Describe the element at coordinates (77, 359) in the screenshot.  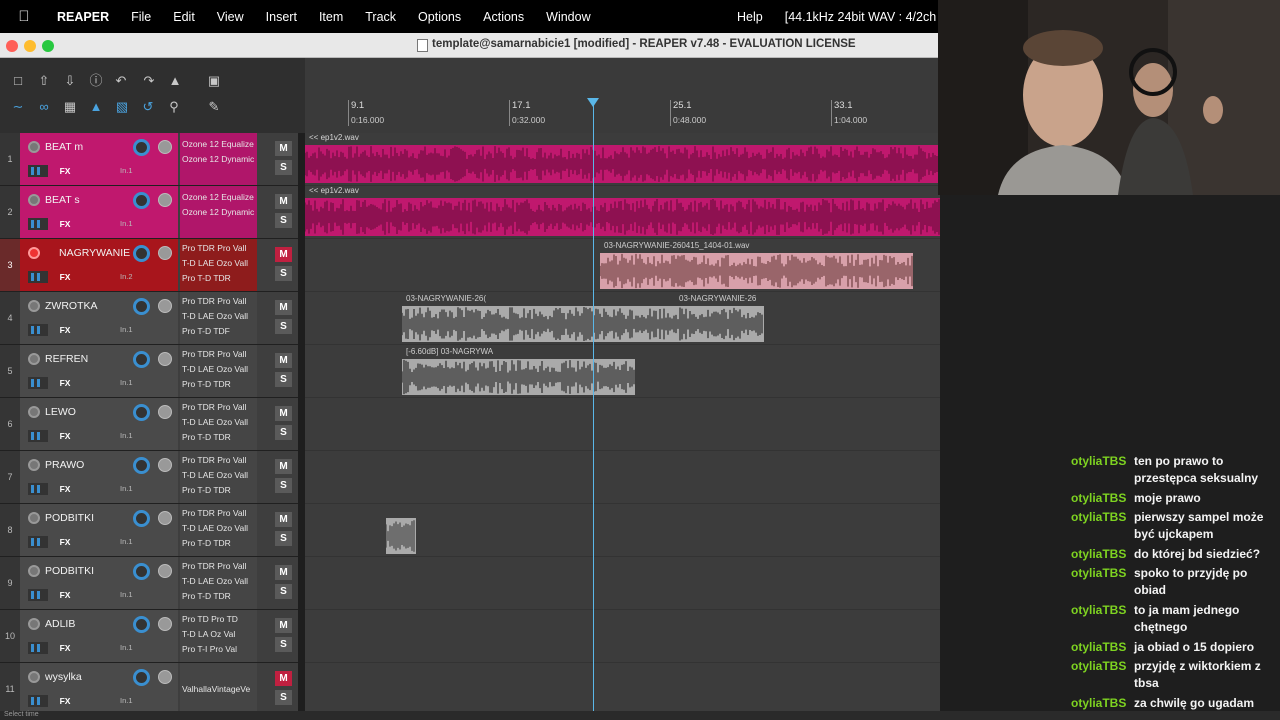
I see `track-name: REFREN` at that location.